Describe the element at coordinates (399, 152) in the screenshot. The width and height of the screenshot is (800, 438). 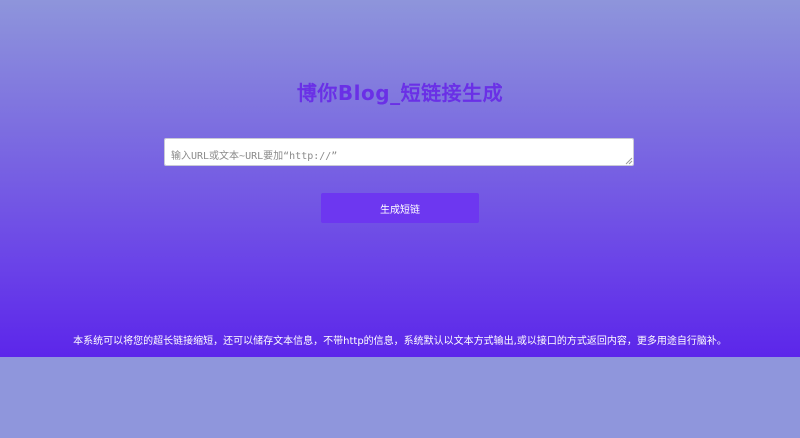
I see `url-text-input` at that location.